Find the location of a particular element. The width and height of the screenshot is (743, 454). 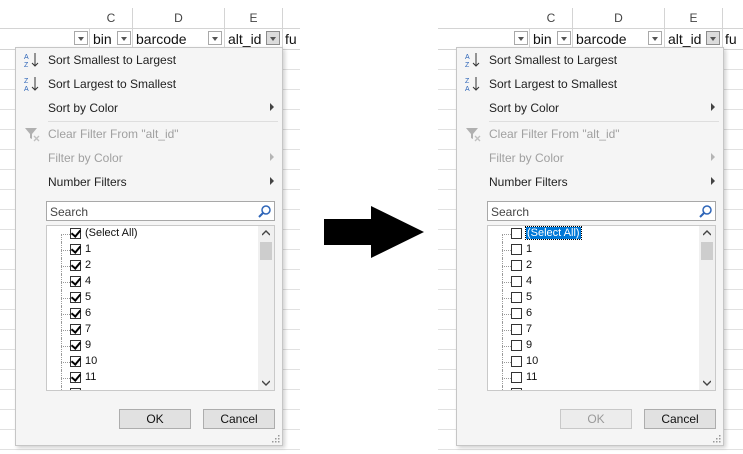

header-cell is located at coordinates (484, 39).